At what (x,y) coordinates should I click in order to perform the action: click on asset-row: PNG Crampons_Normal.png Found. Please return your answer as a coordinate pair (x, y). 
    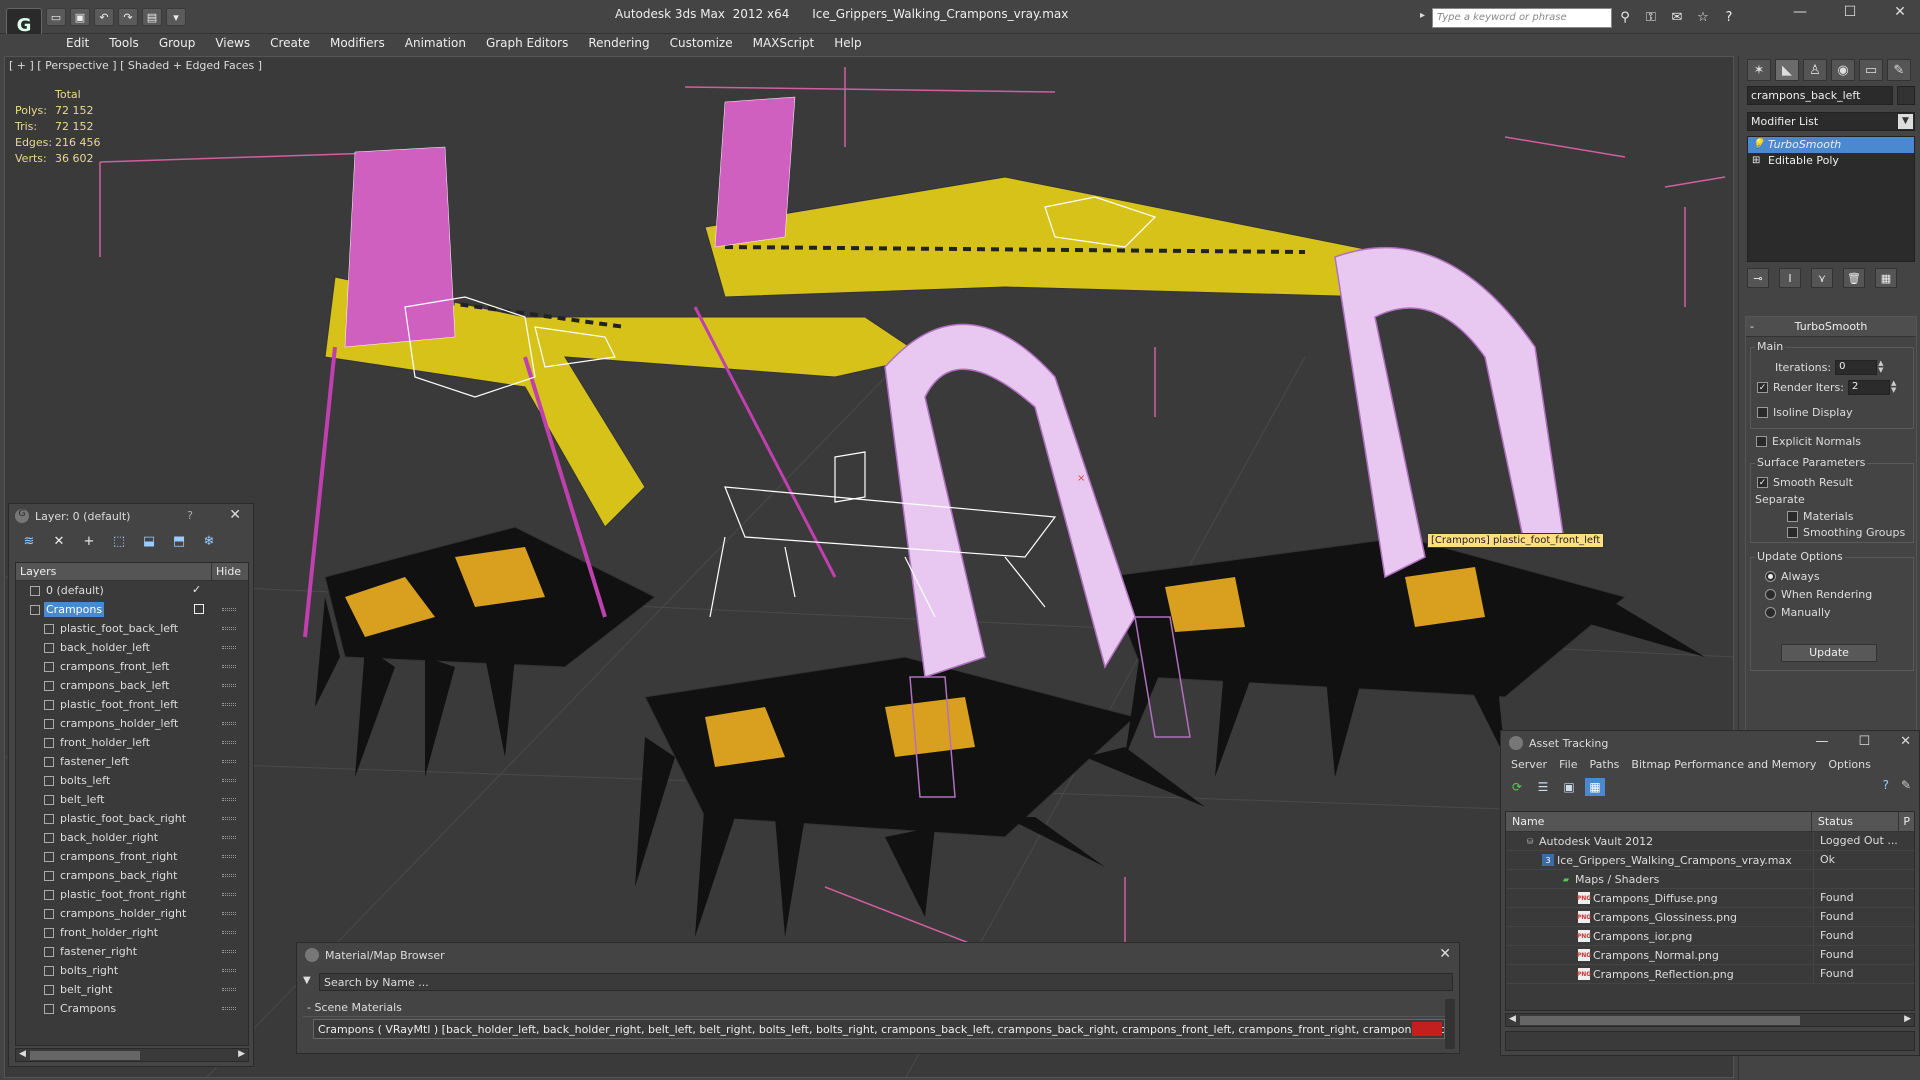
    Looking at the image, I should click on (1710, 955).